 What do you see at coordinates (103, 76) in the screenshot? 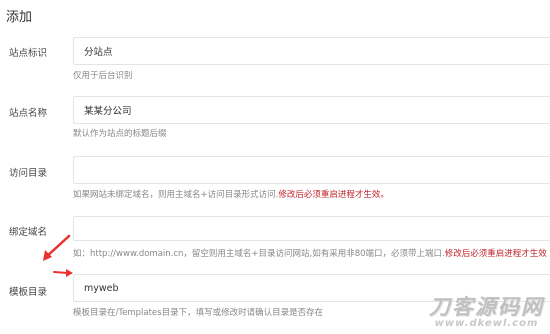
I see `site-id-hint: 仅用于后台识别` at bounding box center [103, 76].